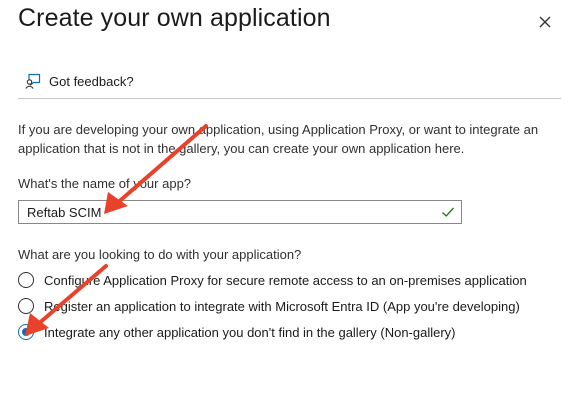 This screenshot has width=574, height=416. Describe the element at coordinates (227, 212) in the screenshot. I see `app-name-input` at that location.